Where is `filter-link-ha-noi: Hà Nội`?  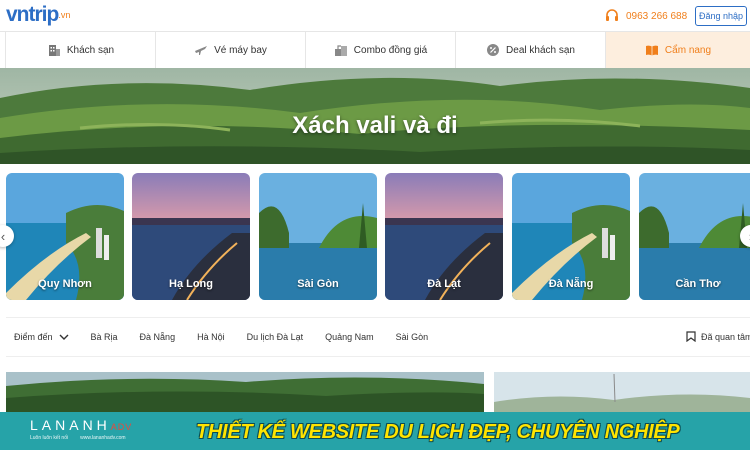 filter-link-ha-noi: Hà Nội is located at coordinates (211, 337).